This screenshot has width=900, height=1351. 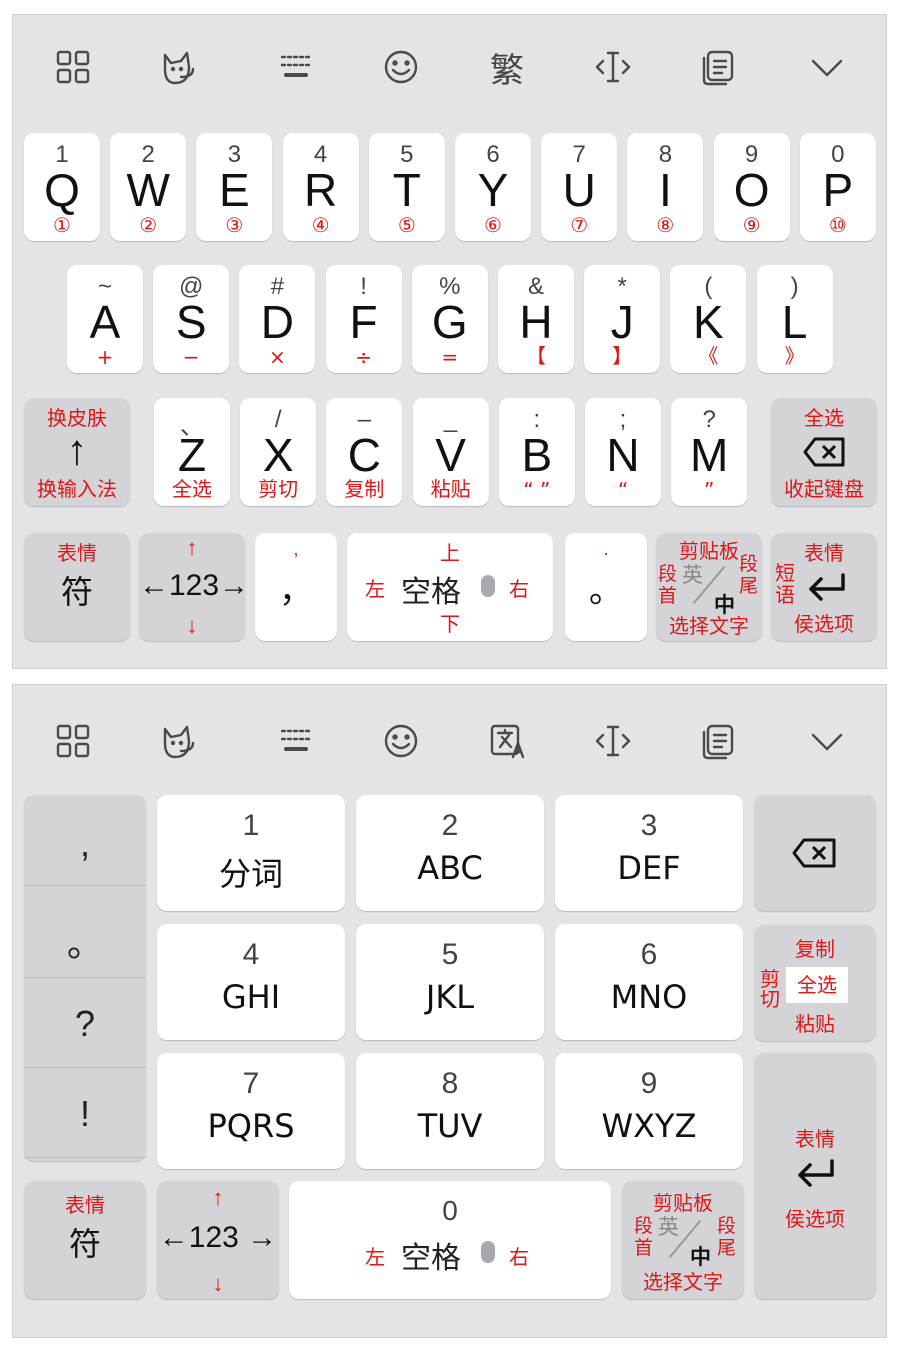 What do you see at coordinates (449, 322) in the screenshot?
I see `key-letter: G` at bounding box center [449, 322].